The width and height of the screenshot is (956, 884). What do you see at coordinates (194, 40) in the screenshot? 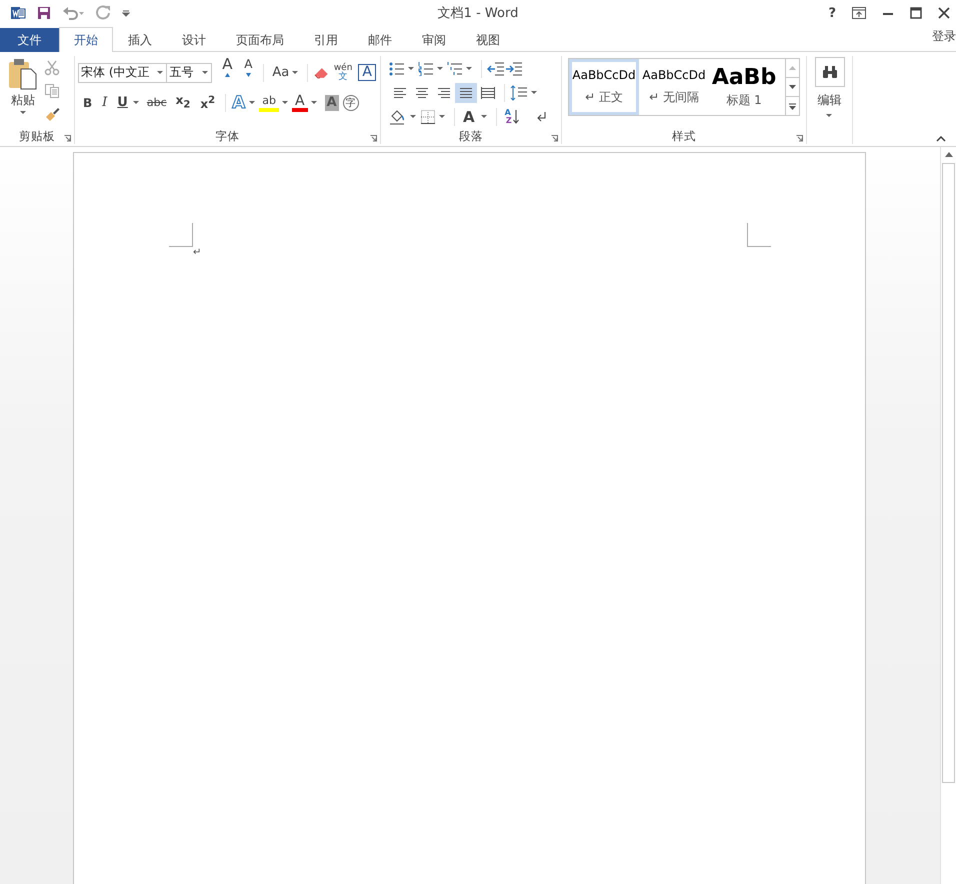
I see `ribbon-tab: 设计` at bounding box center [194, 40].